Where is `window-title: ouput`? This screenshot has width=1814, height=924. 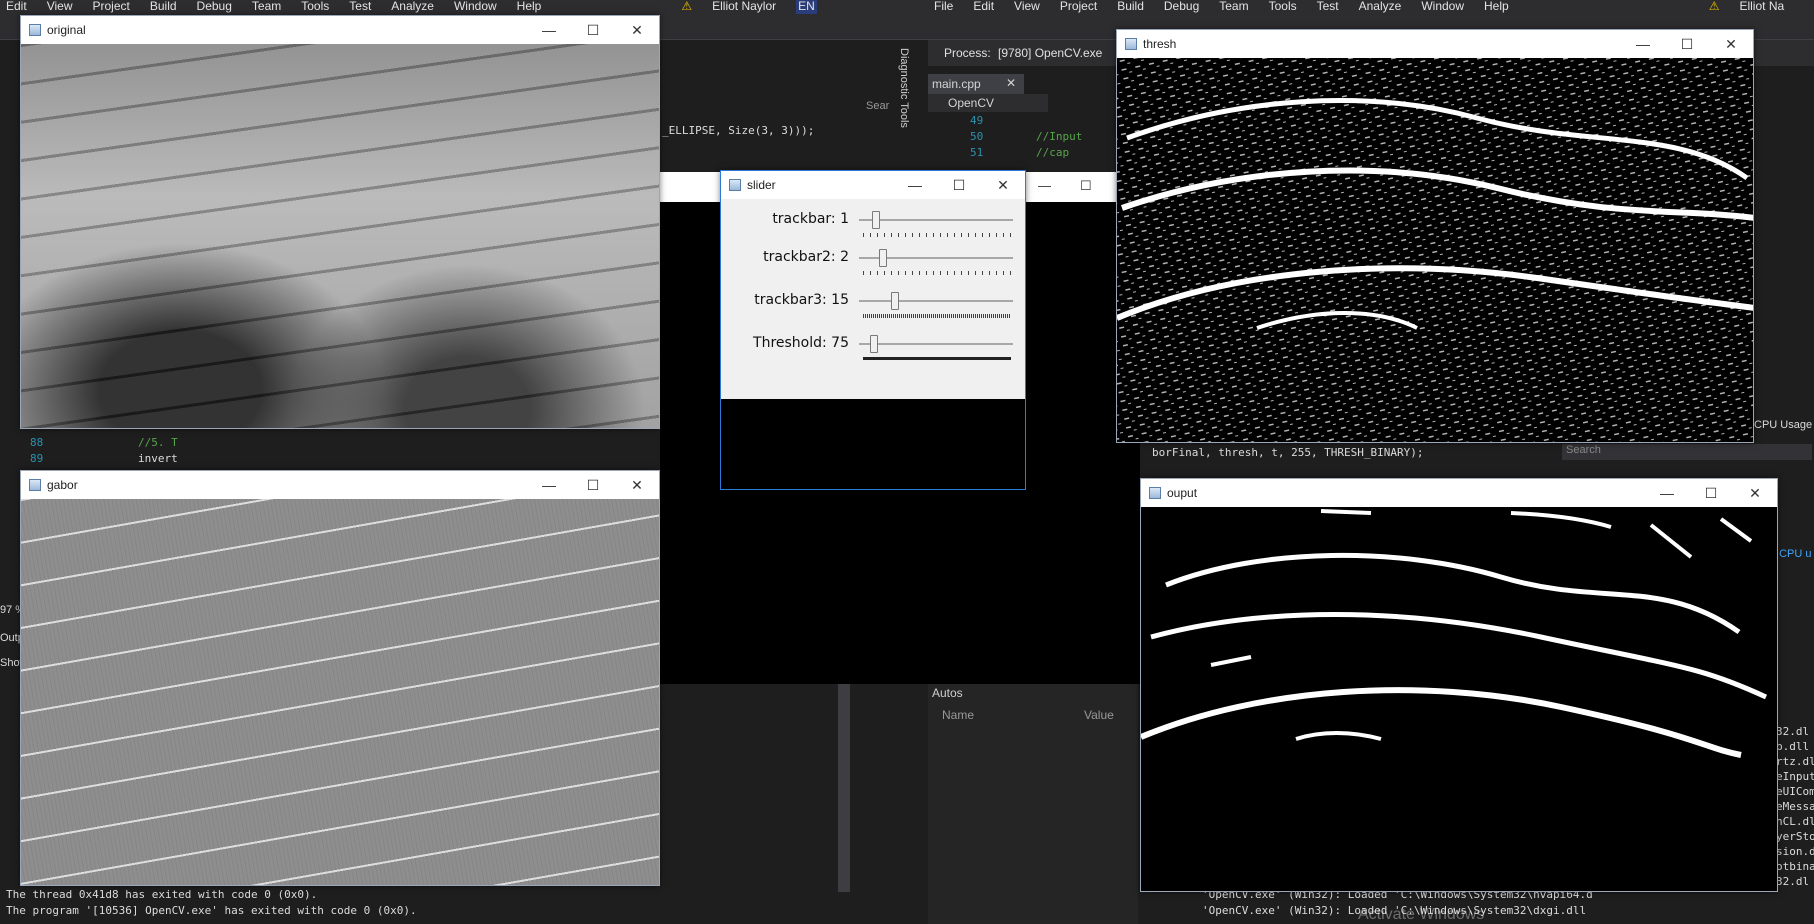
window-title: ouput is located at coordinates (1182, 493).